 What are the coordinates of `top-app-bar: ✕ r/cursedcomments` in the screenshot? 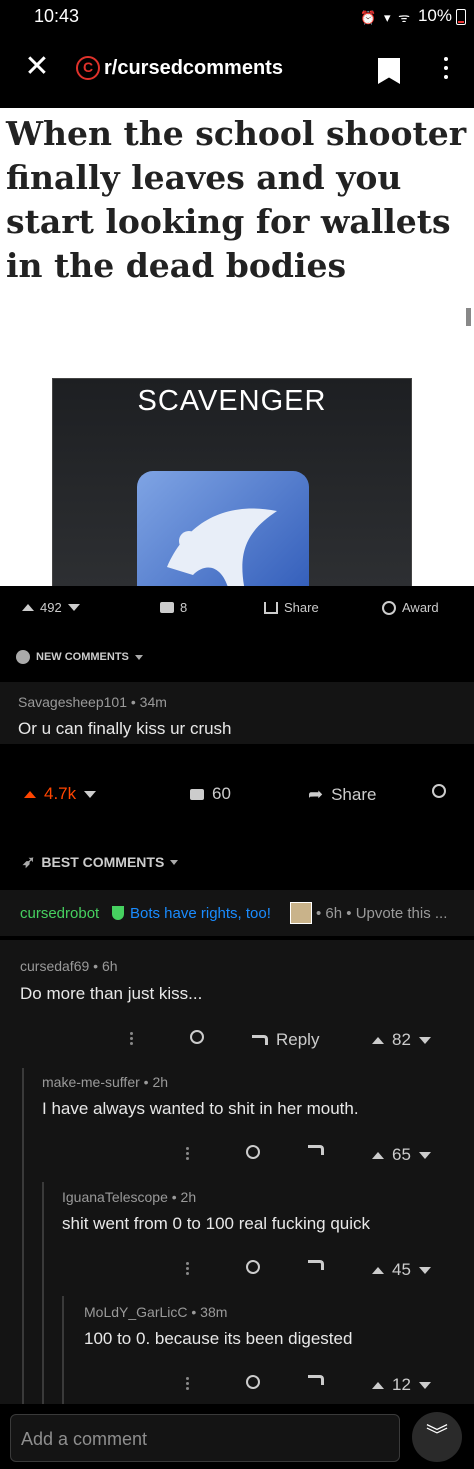 It's located at (237, 71).